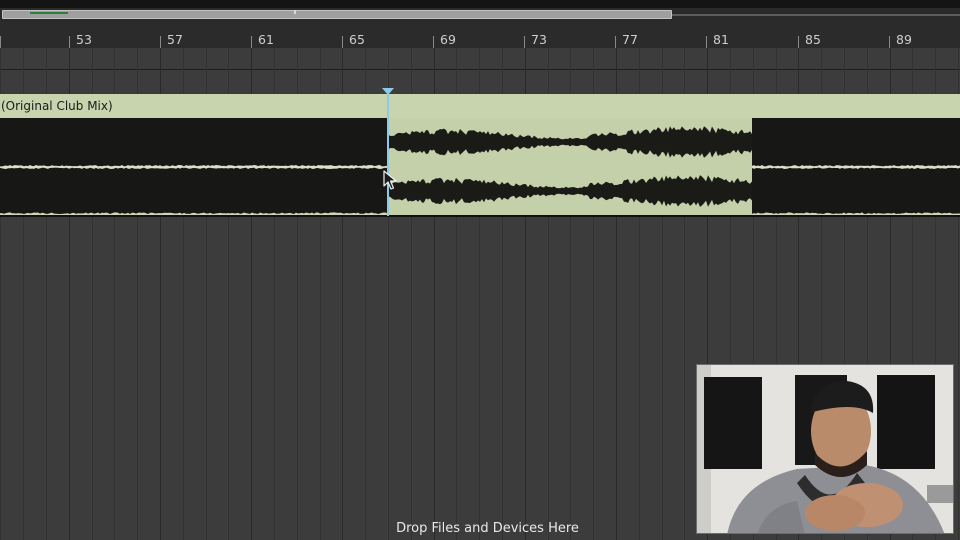  What do you see at coordinates (721, 39) in the screenshot?
I see `ruler-label: 81` at bounding box center [721, 39].